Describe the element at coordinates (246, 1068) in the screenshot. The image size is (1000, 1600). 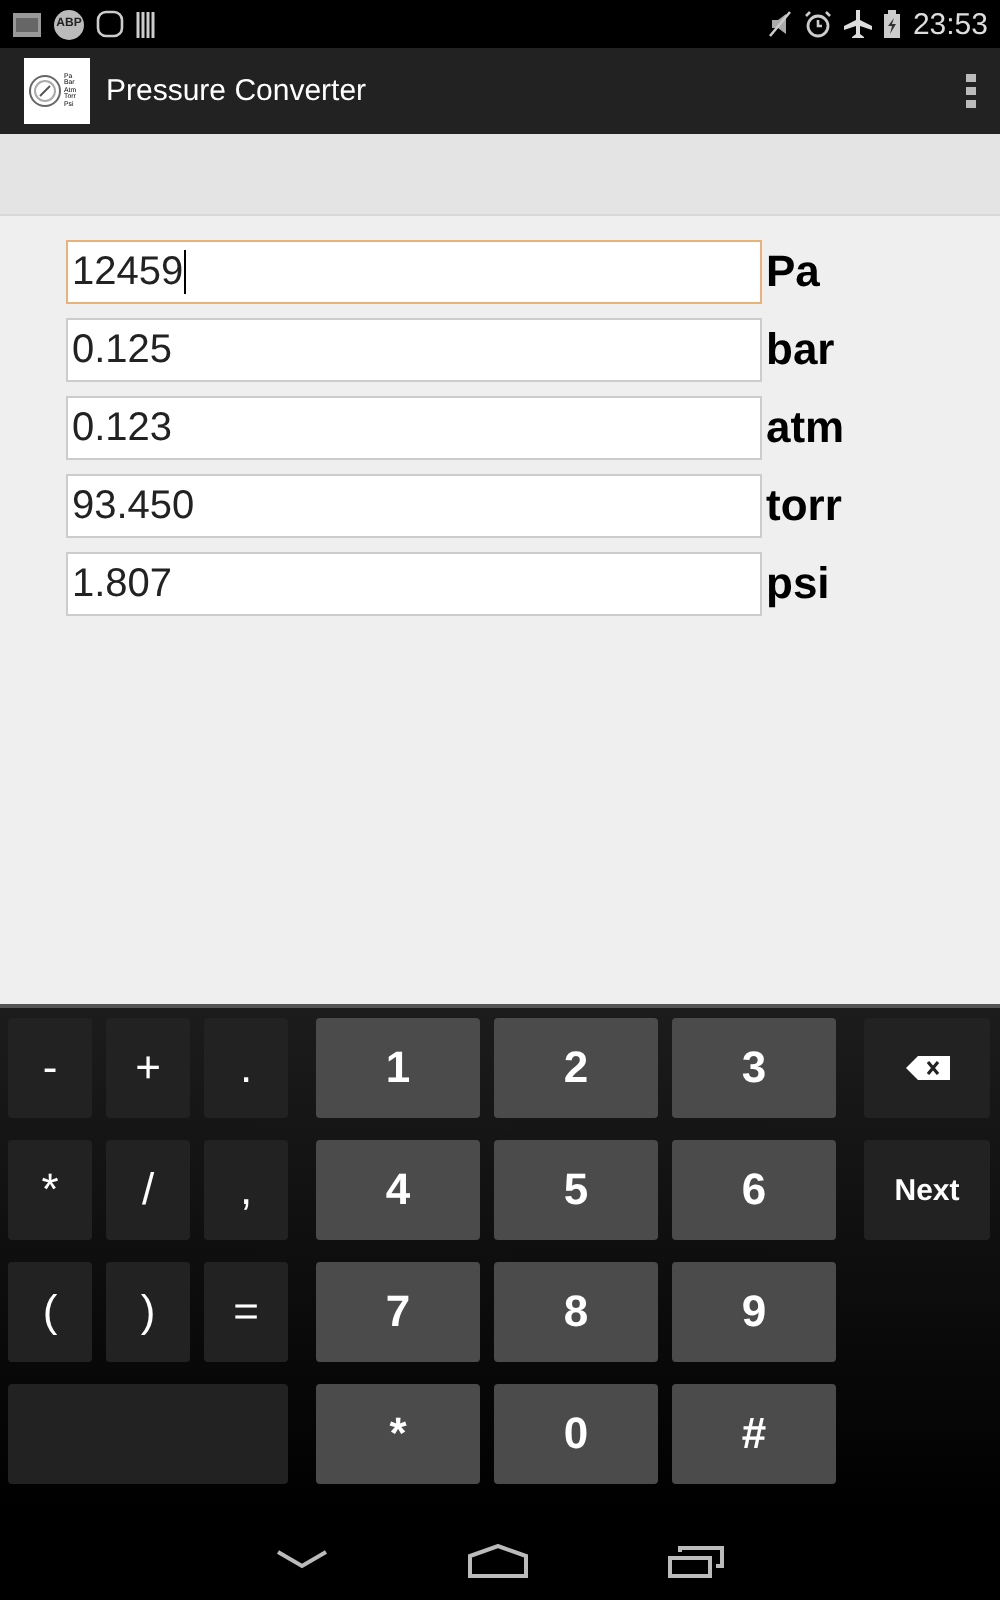
I see `keyboard-key: .` at that location.